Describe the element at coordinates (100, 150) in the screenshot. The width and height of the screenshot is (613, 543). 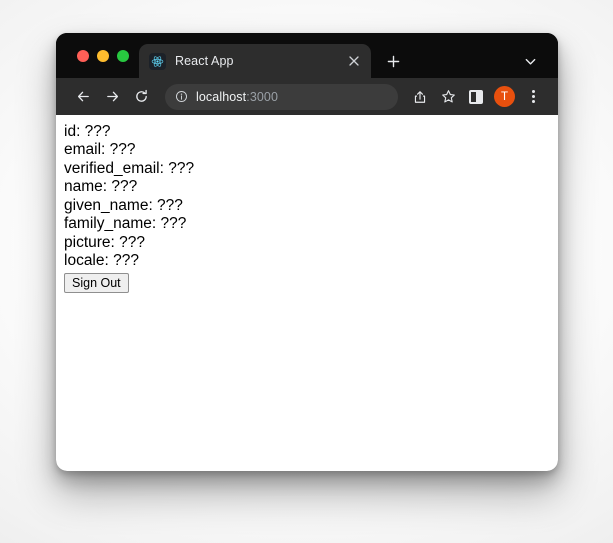
I see `profile-field-email: email: ???` at that location.